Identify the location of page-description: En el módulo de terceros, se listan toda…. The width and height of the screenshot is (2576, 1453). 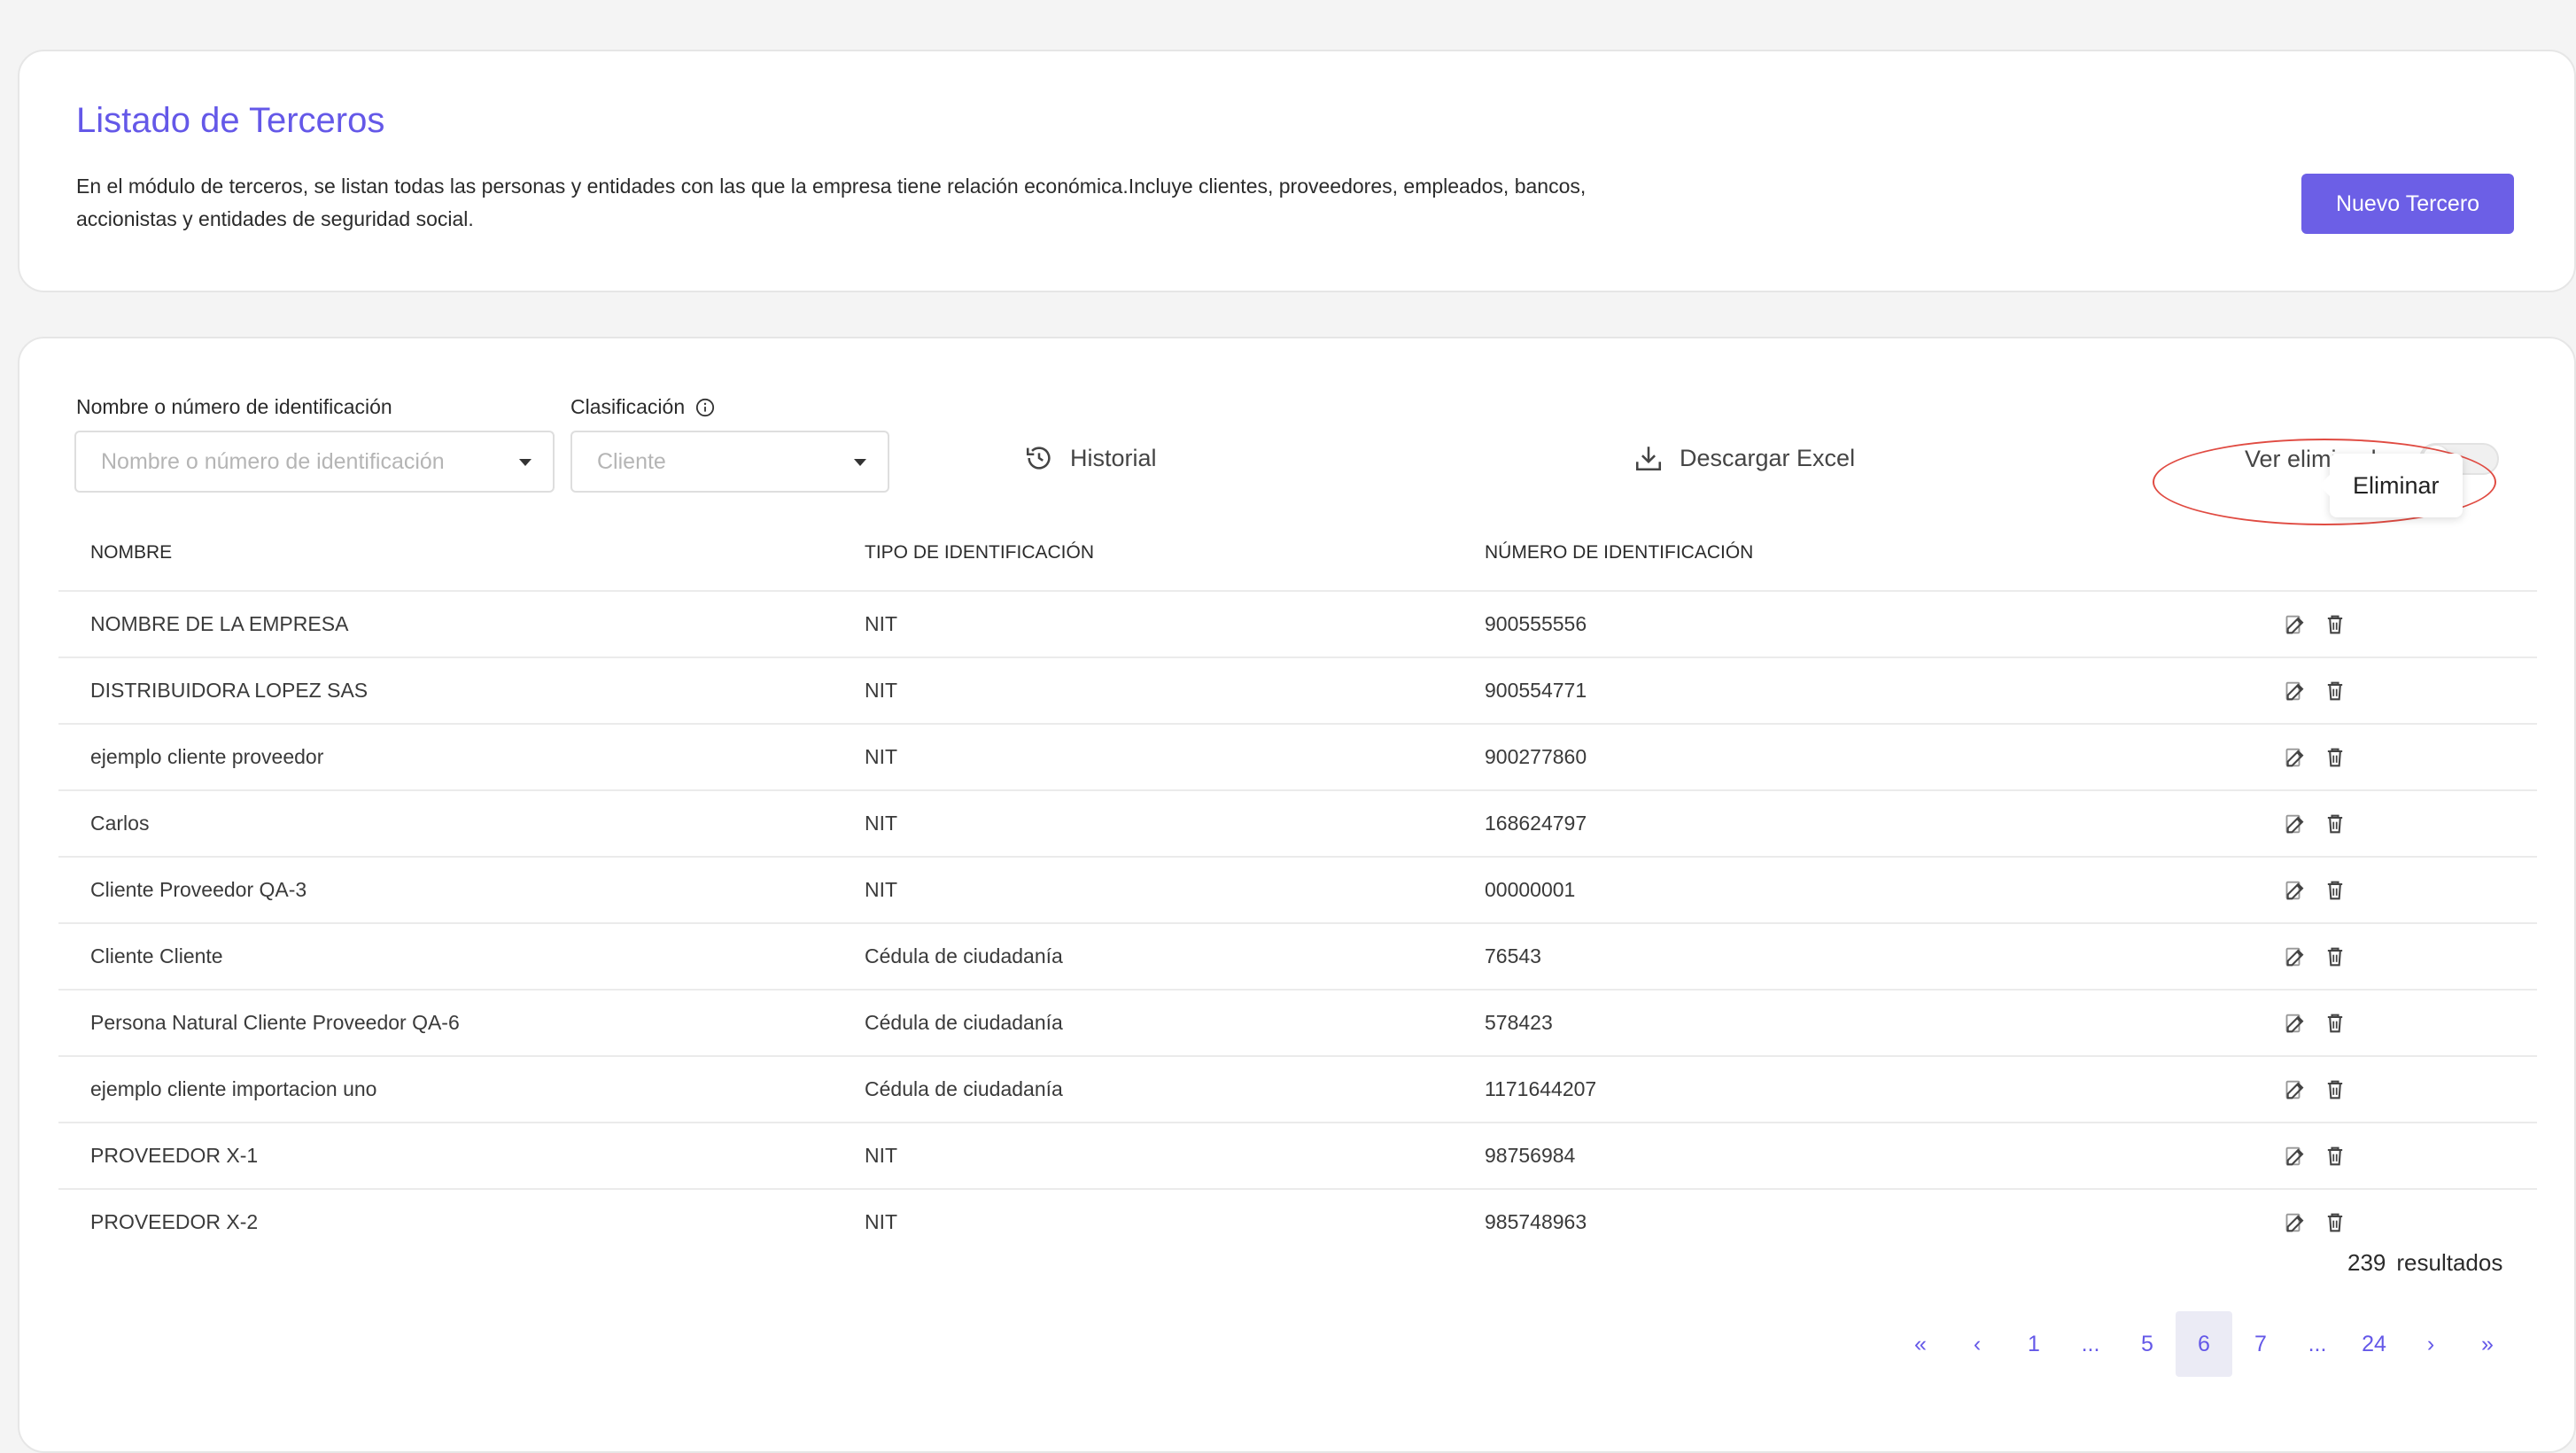
(831, 202).